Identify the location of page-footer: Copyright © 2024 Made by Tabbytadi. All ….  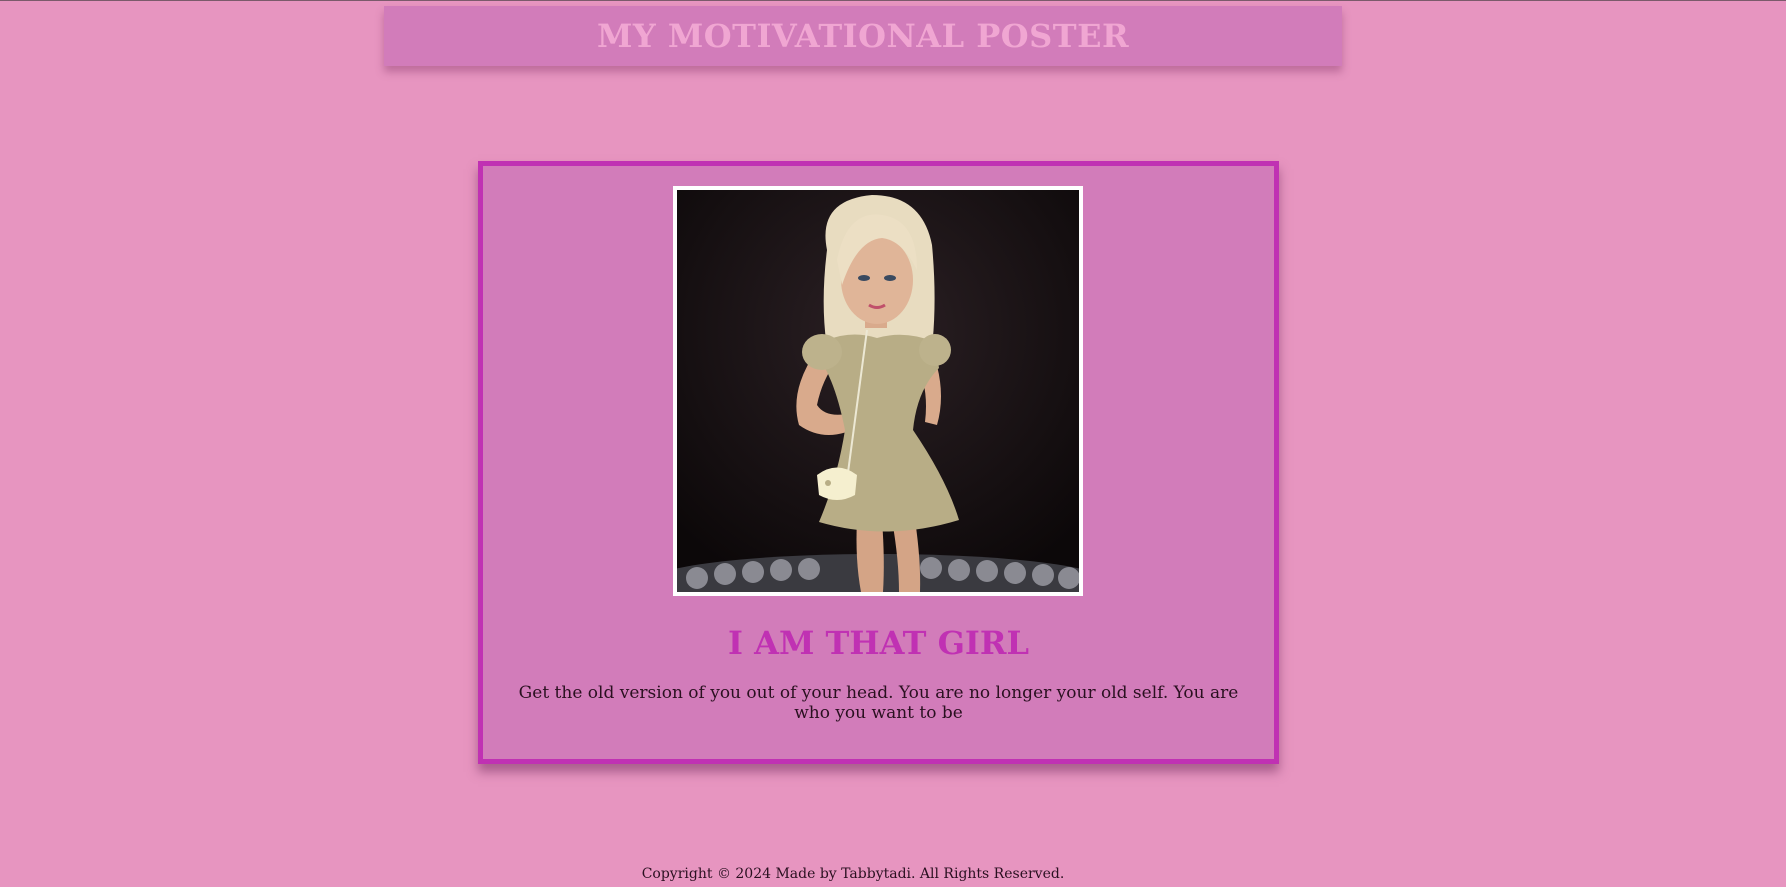
(853, 874).